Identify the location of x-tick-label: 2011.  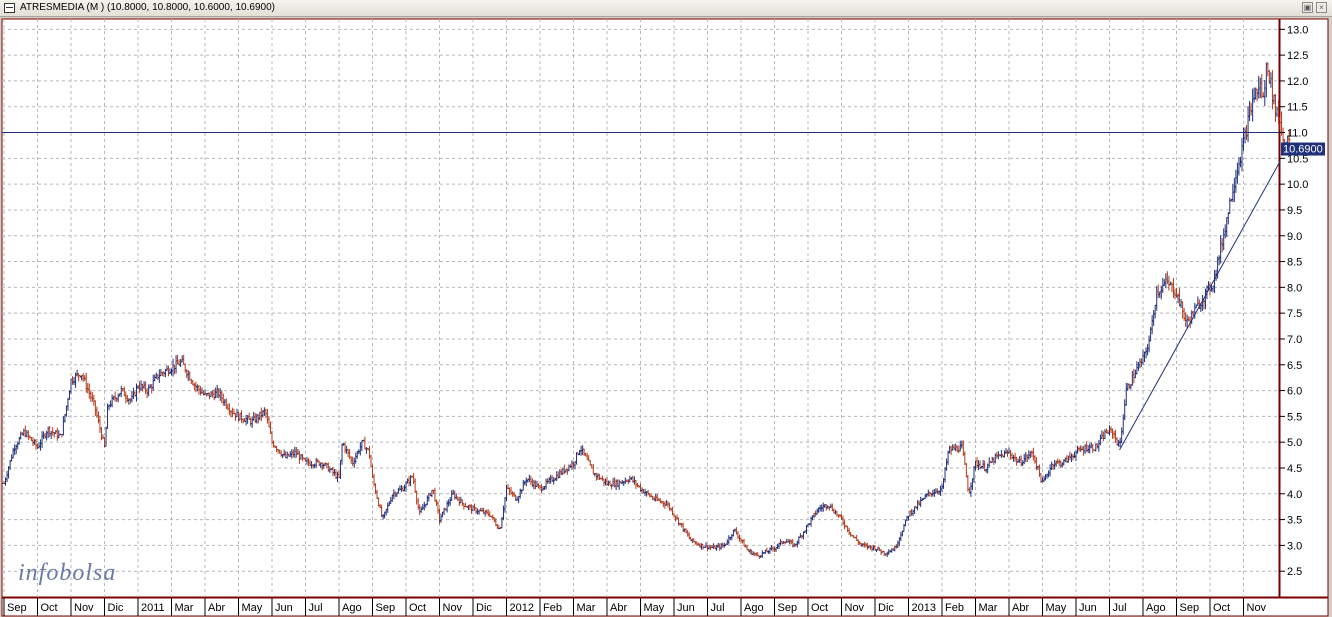
(153, 608).